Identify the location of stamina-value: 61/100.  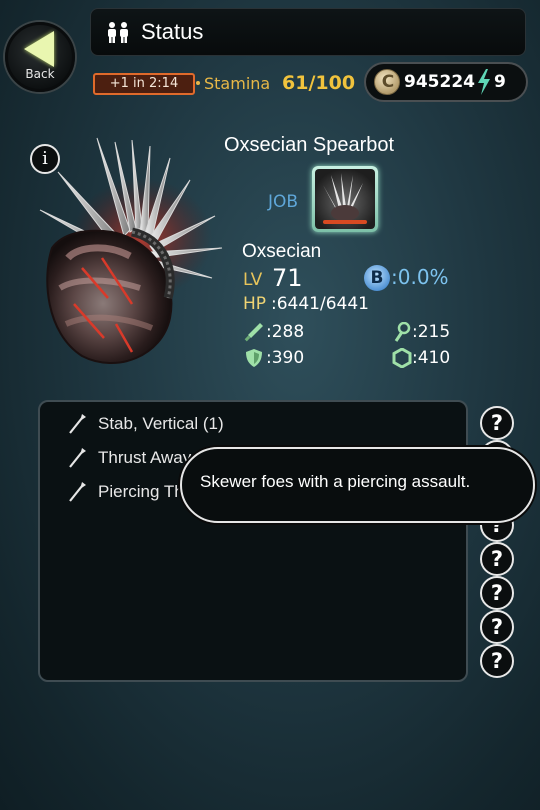
(319, 83).